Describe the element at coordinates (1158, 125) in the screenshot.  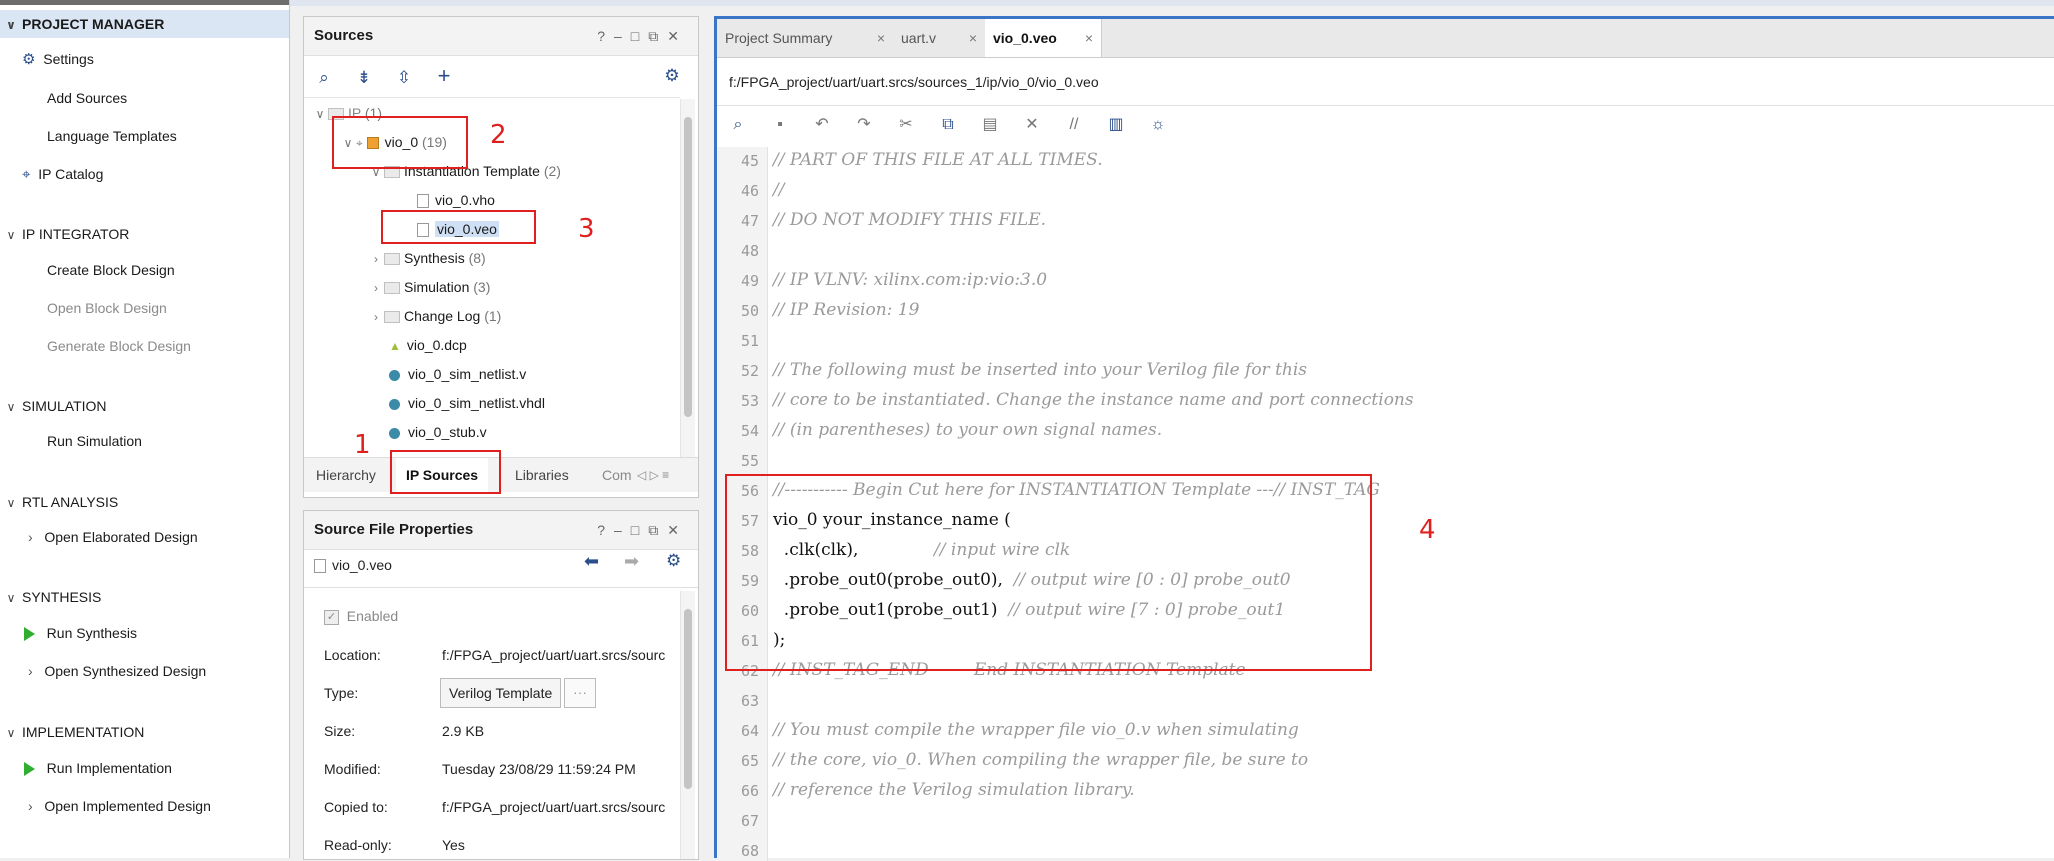
I see `lightbulb-icon: ☼` at that location.